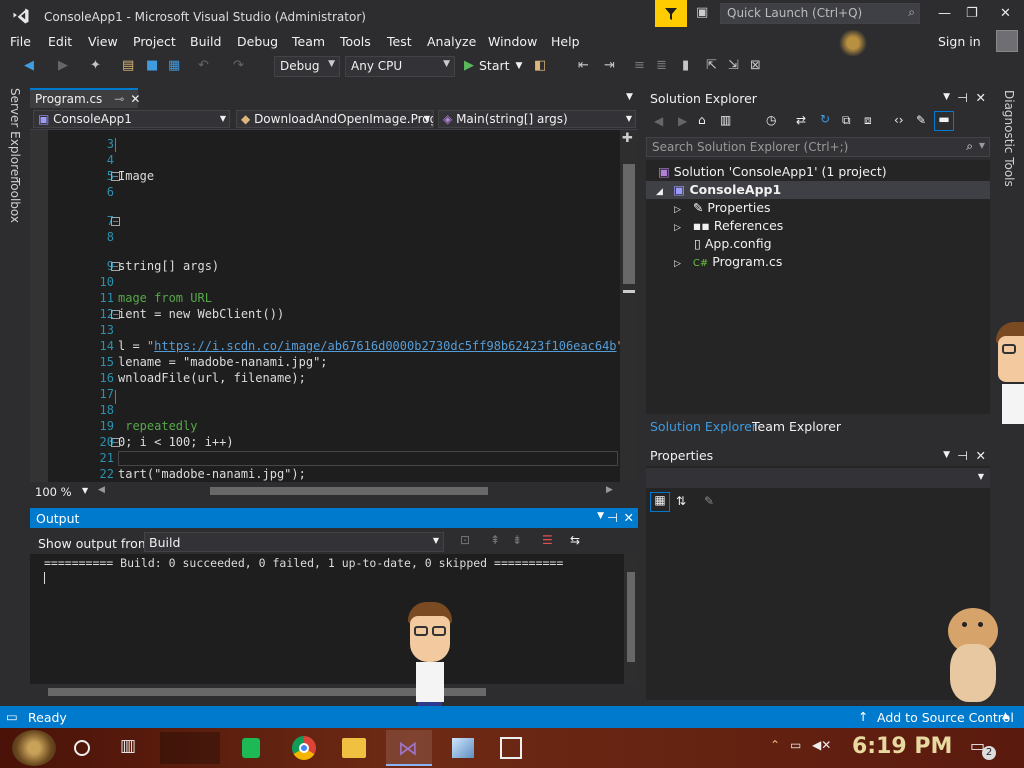 This screenshot has width=1024, height=768. Describe the element at coordinates (821, 745) in the screenshot. I see `volume-muted-icon: ◀✕` at that location.